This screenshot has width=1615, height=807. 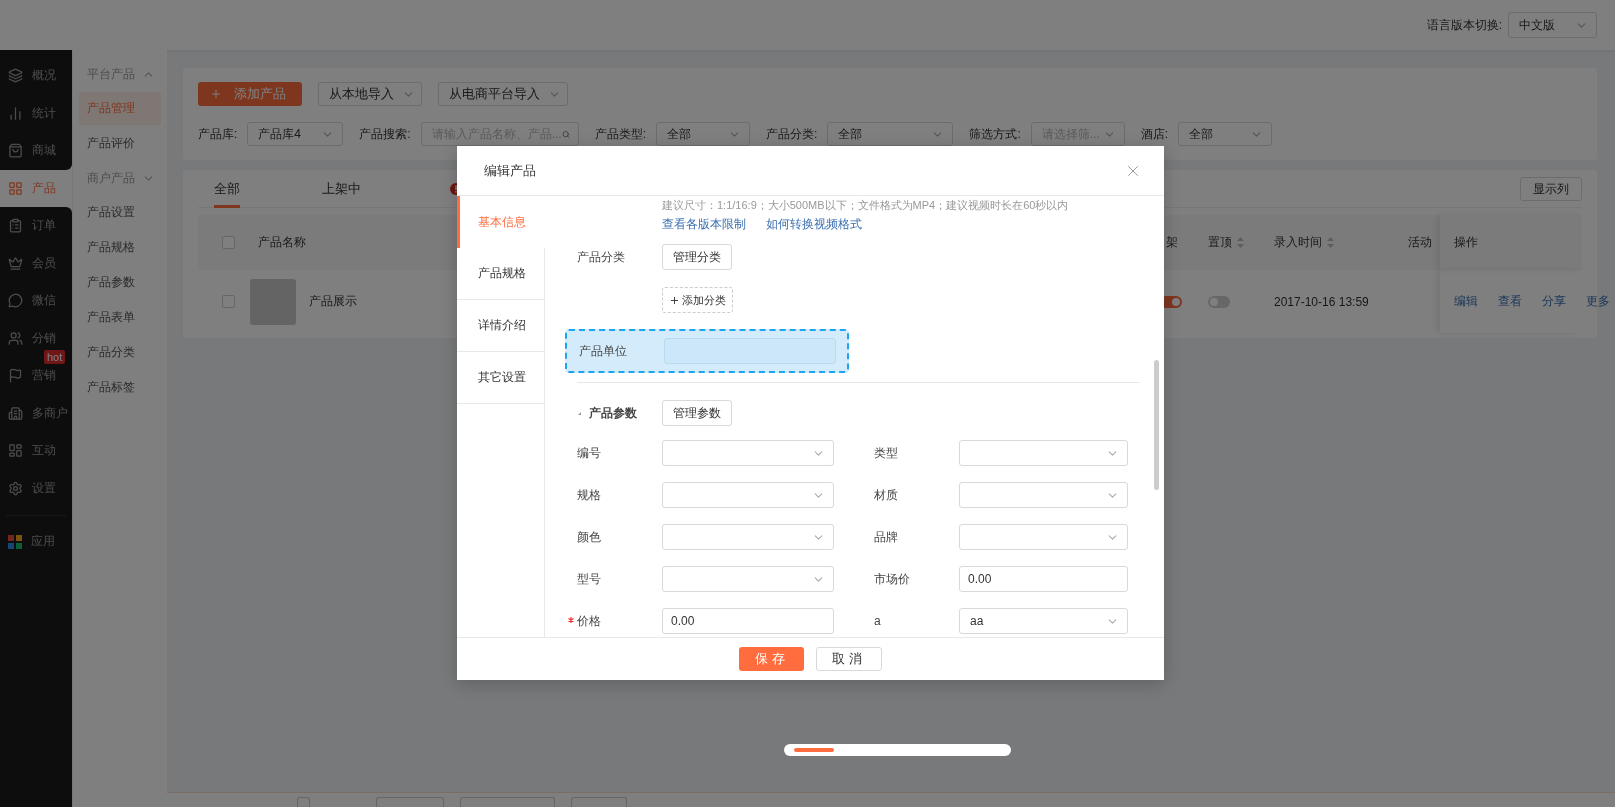 What do you see at coordinates (1551, 189) in the screenshot?
I see `show-columns-button: 显示列` at bounding box center [1551, 189].